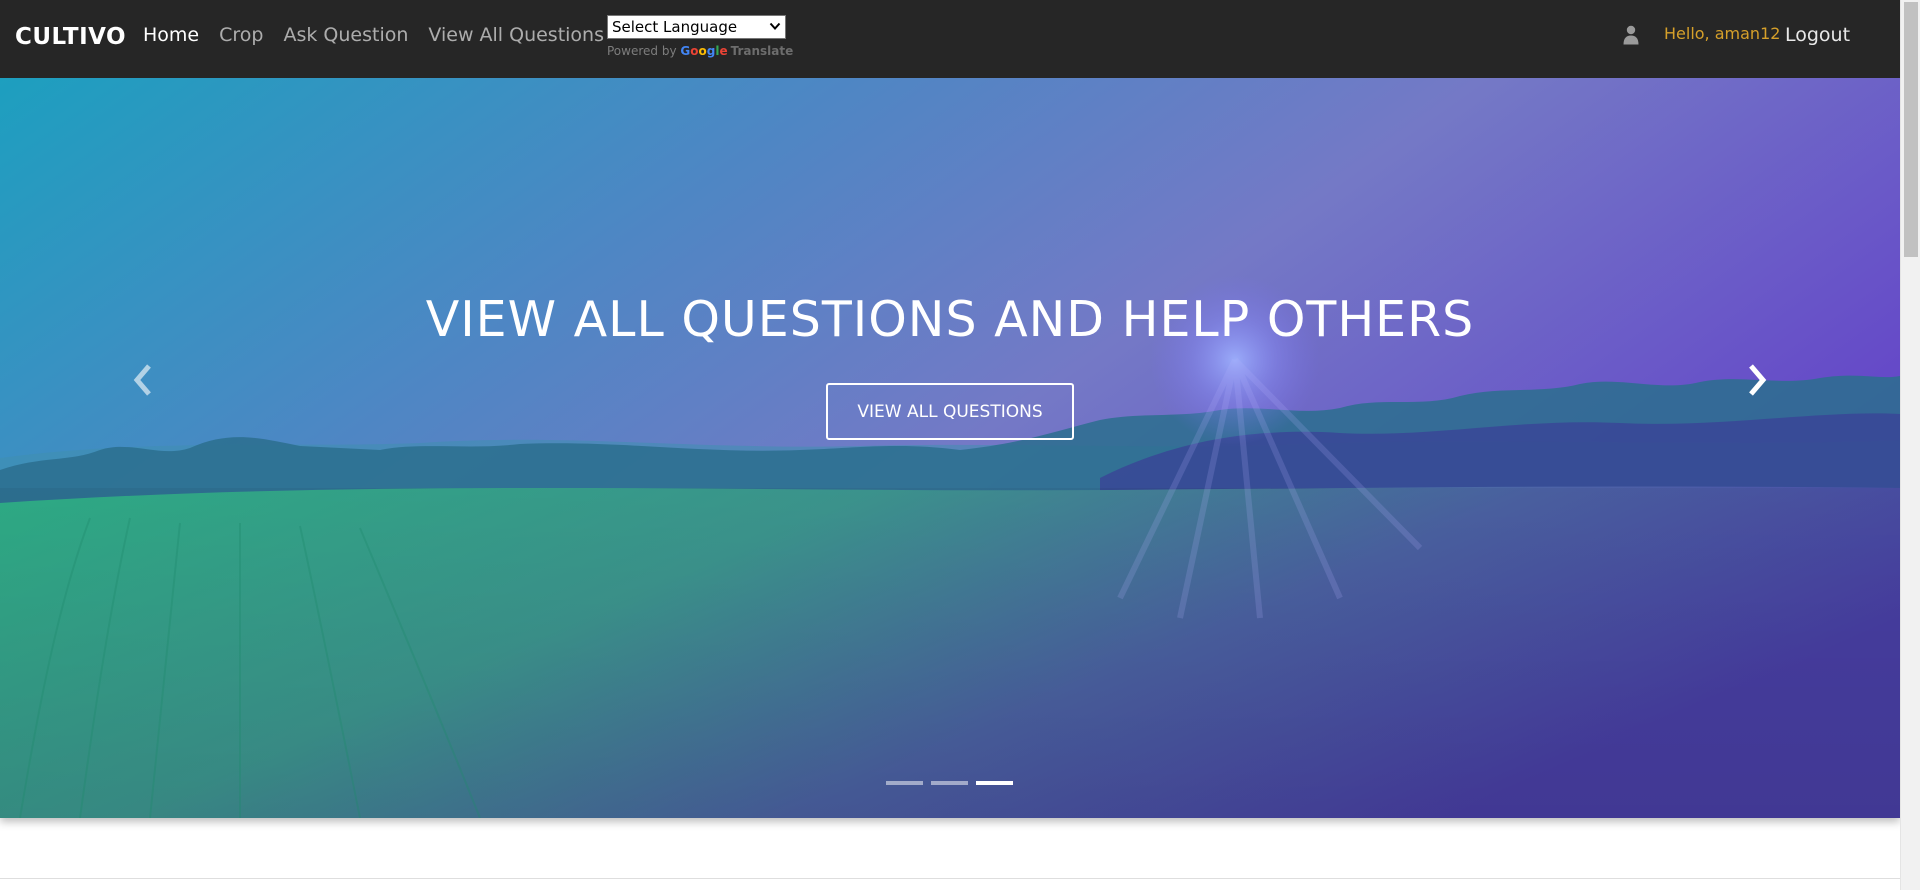  I want to click on translate-label: Translate, so click(762, 51).